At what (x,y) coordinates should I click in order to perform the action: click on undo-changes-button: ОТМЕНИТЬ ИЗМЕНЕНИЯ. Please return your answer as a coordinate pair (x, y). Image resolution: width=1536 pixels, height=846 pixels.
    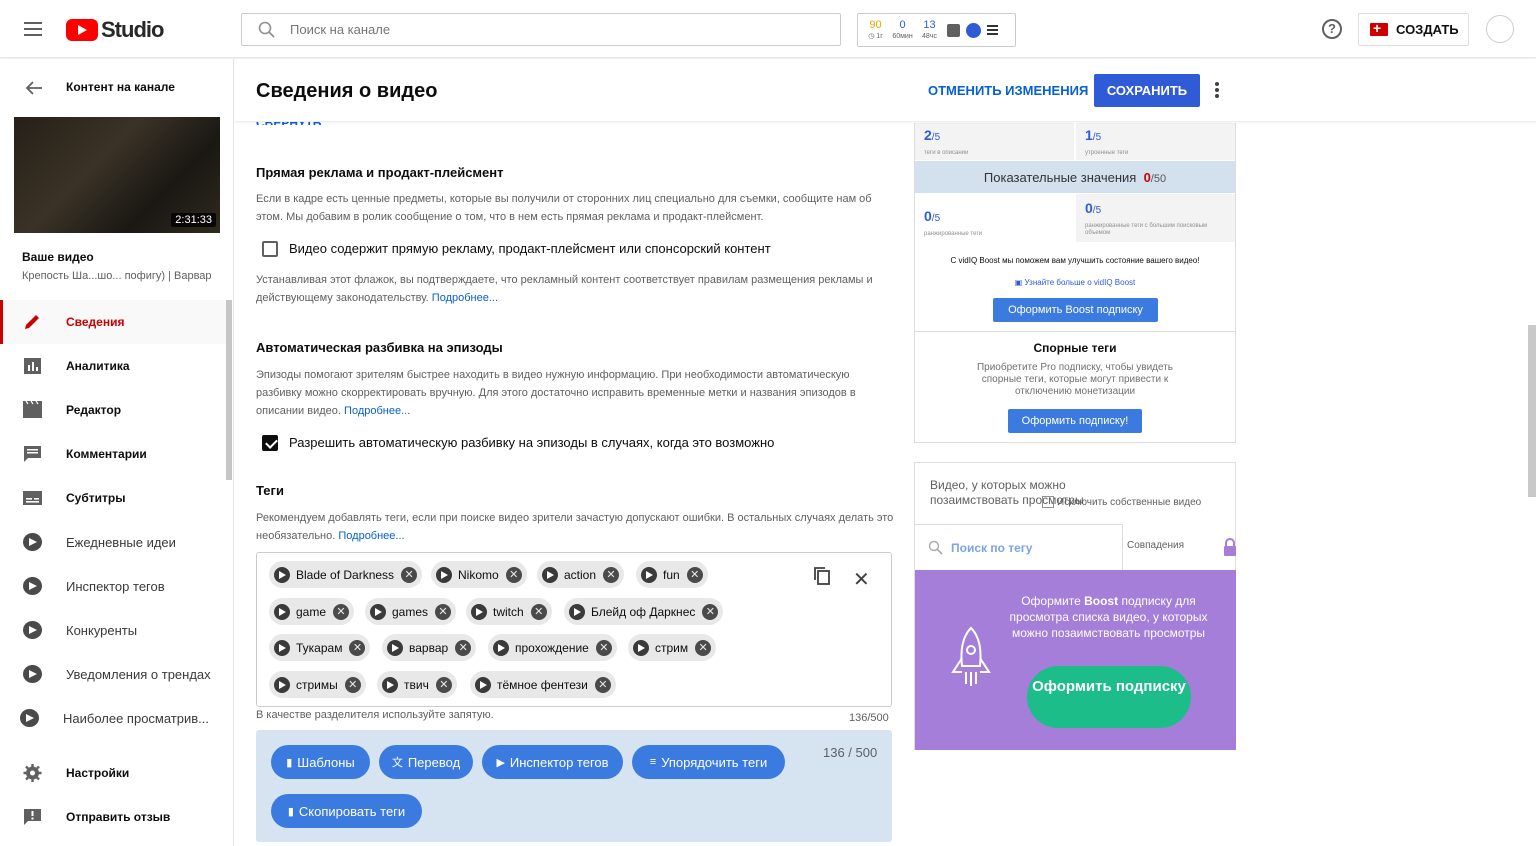
    Looking at the image, I should click on (1008, 90).